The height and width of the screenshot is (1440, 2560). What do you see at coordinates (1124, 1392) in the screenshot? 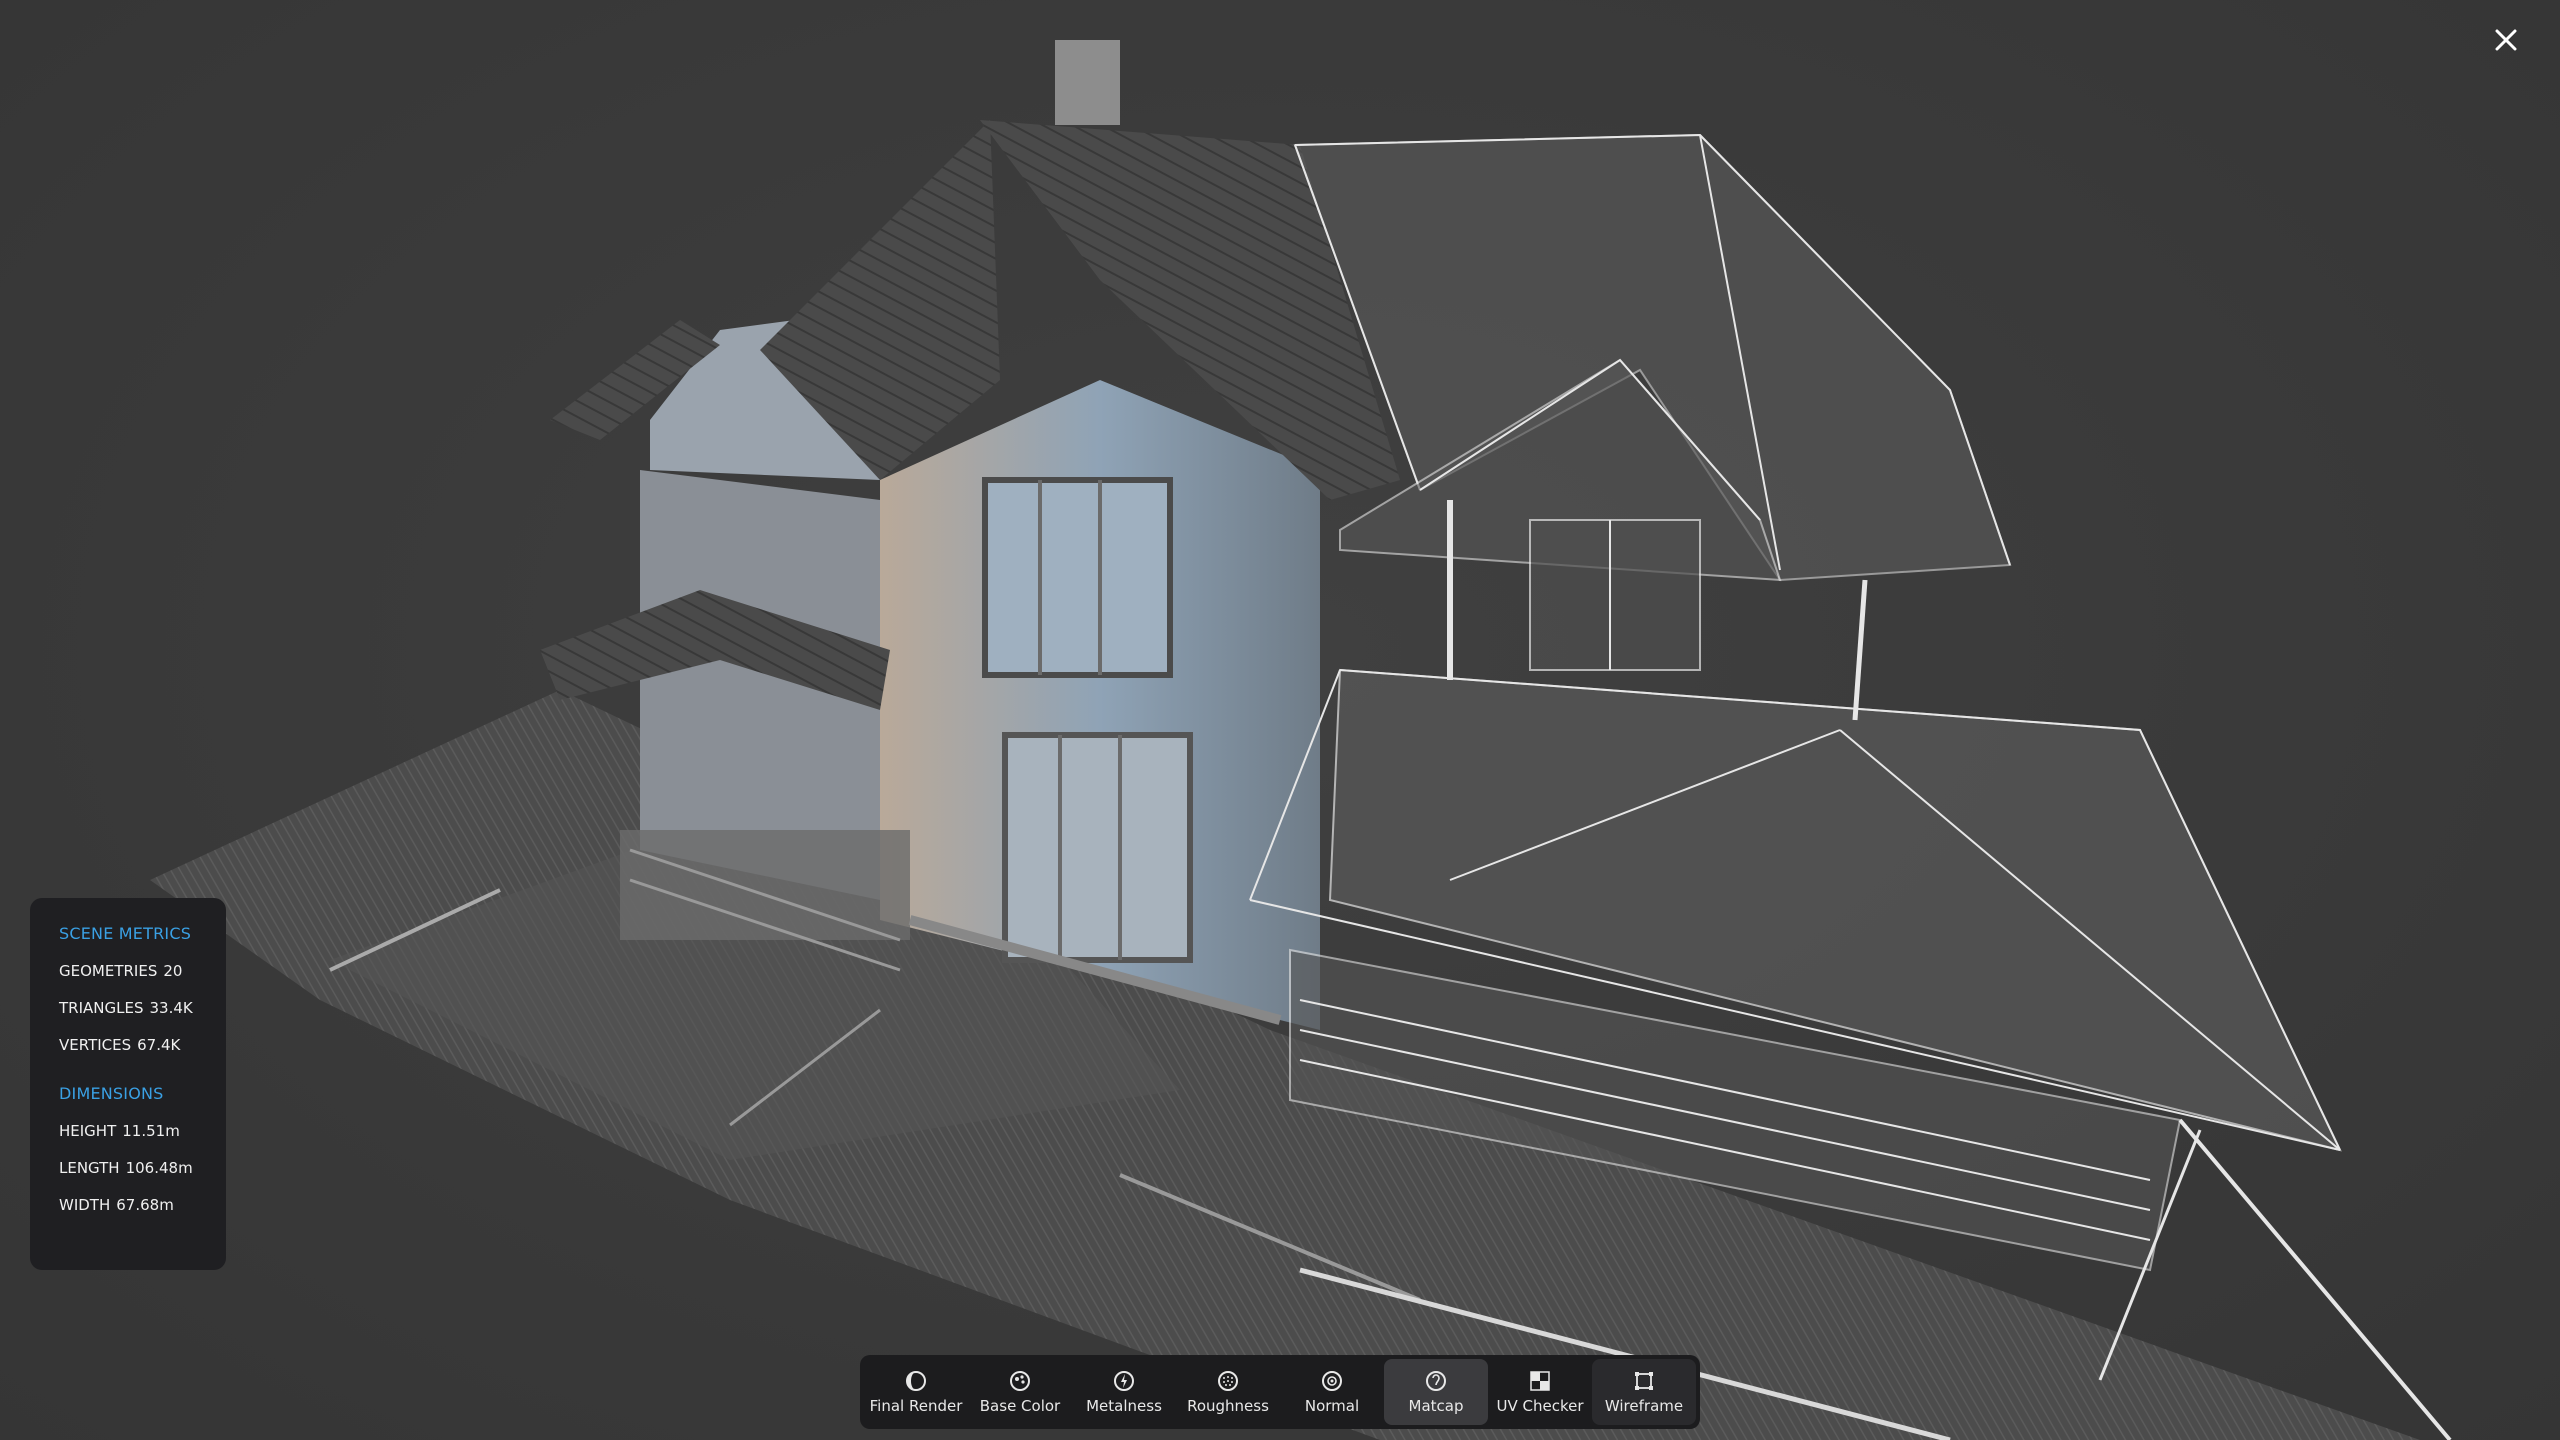
I see `metalness-button: Metalness` at bounding box center [1124, 1392].